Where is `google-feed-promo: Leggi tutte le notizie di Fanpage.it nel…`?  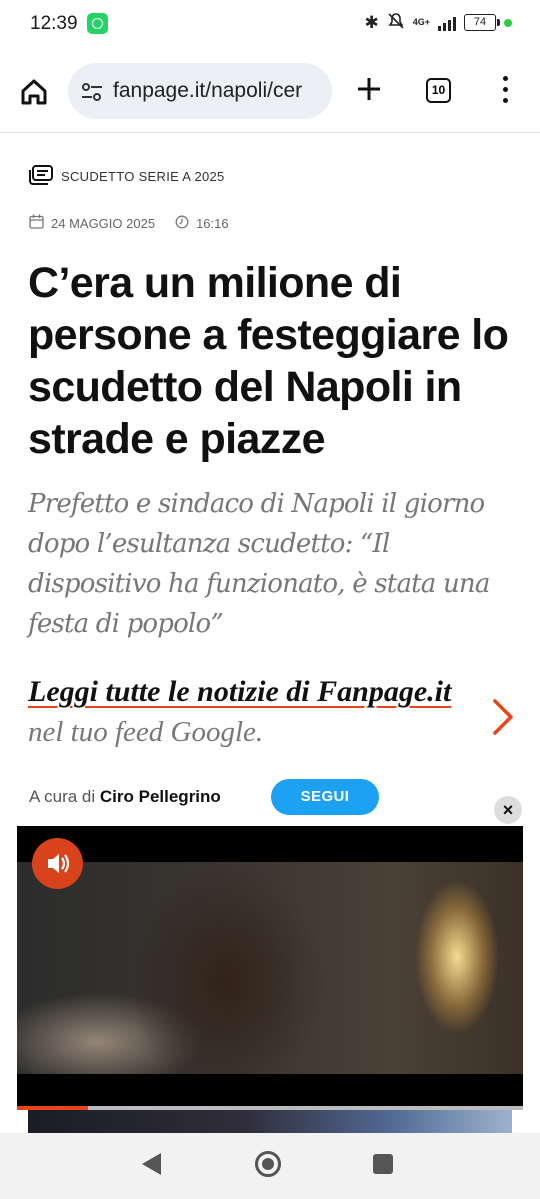
google-feed-promo: Leggi tutte le notizie di Fanpage.it nel… is located at coordinates (258, 712).